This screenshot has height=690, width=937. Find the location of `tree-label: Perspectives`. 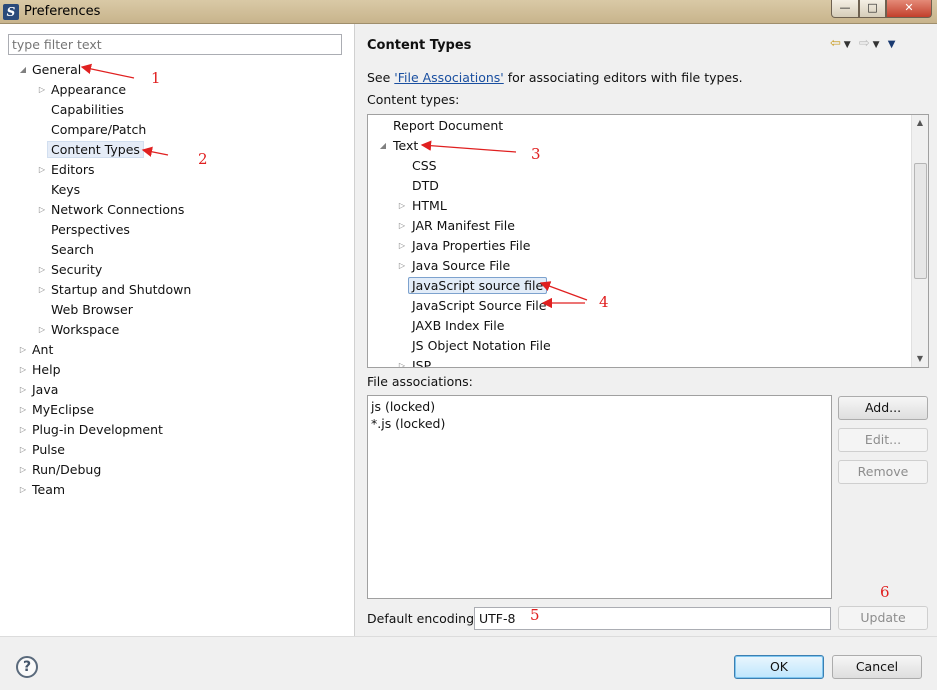

tree-label: Perspectives is located at coordinates (90, 229).